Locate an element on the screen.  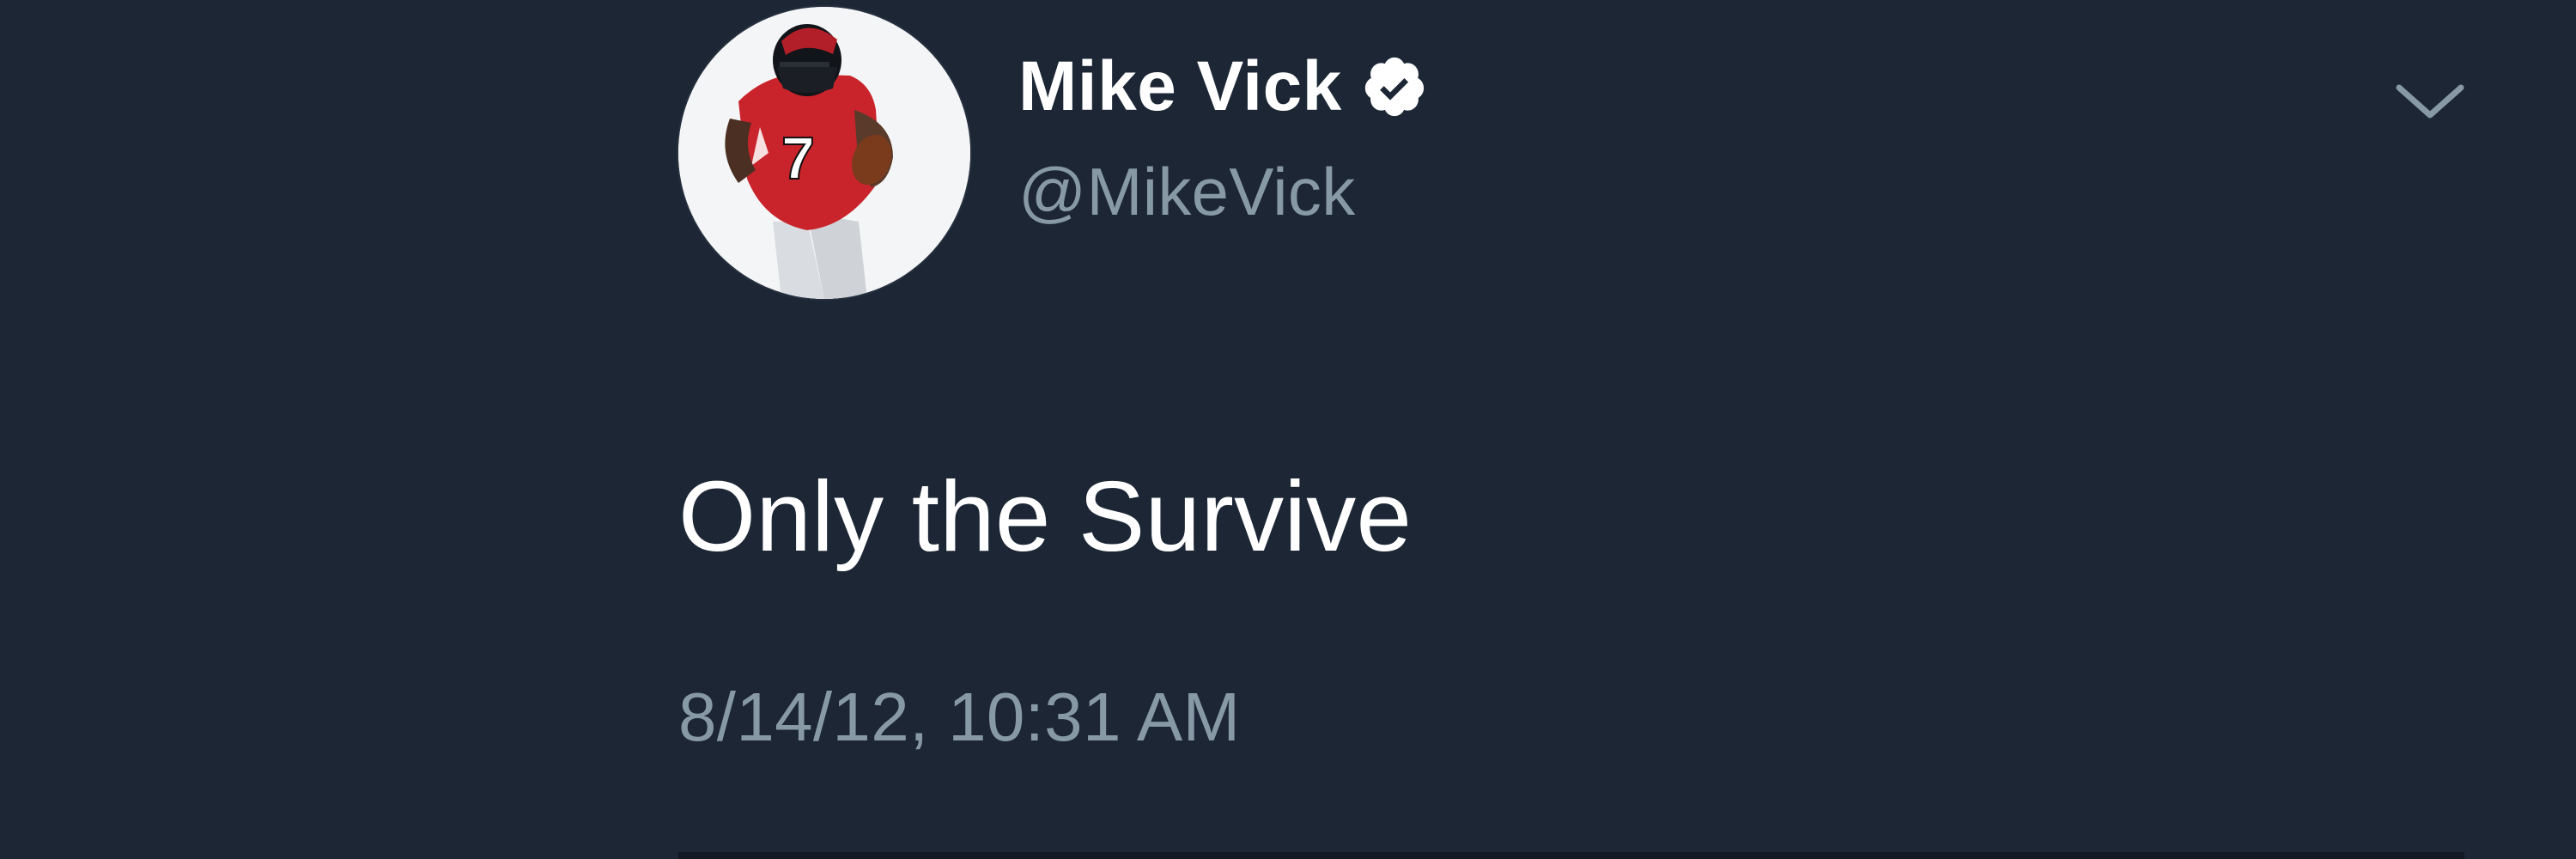
display-name: Mike Vick is located at coordinates (1180, 87).